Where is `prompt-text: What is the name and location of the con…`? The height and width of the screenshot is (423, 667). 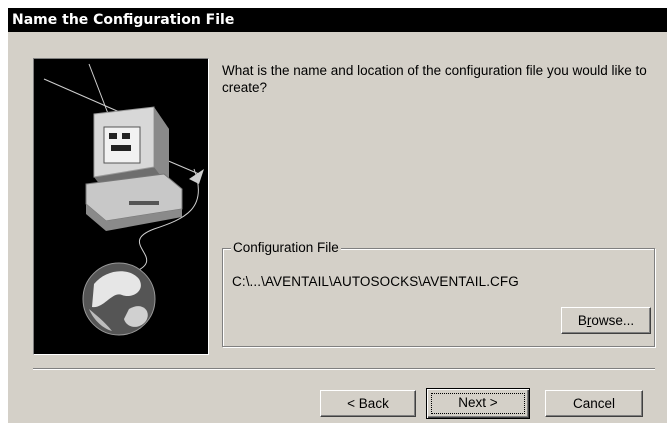
prompt-text: What is the name and location of the con… is located at coordinates (434, 79).